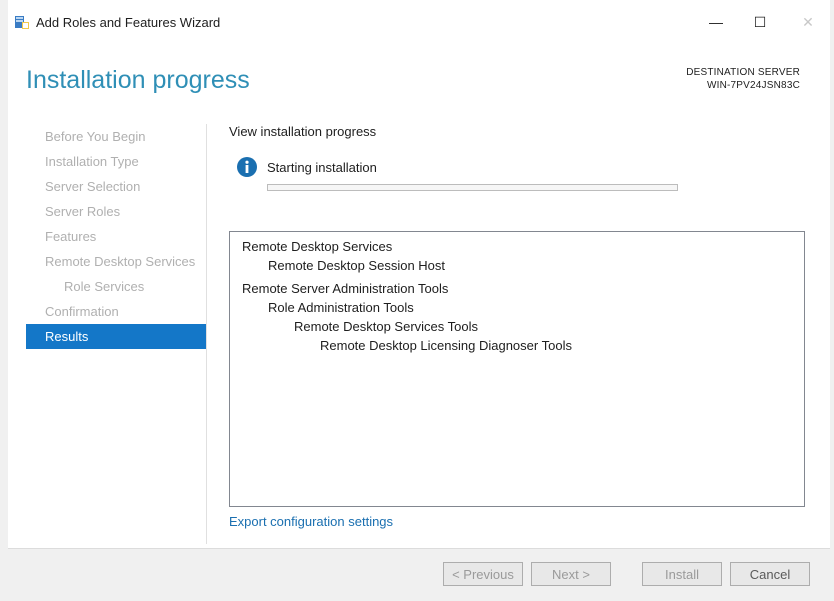  I want to click on cancel-button: Cancel, so click(770, 574).